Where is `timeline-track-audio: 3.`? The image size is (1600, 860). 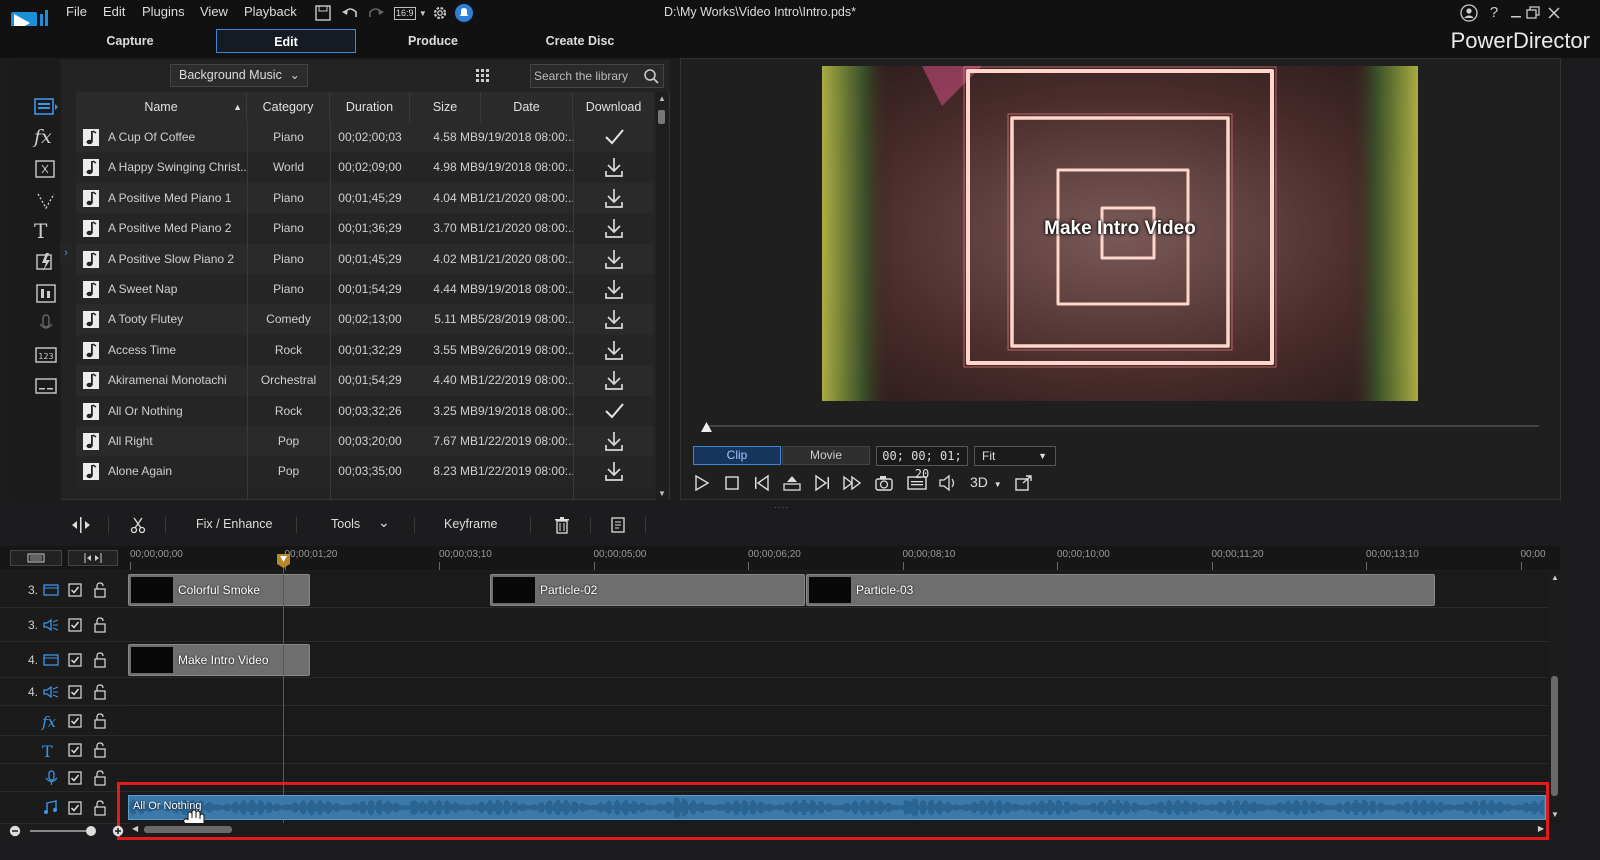 timeline-track-audio: 3. is located at coordinates (774, 625).